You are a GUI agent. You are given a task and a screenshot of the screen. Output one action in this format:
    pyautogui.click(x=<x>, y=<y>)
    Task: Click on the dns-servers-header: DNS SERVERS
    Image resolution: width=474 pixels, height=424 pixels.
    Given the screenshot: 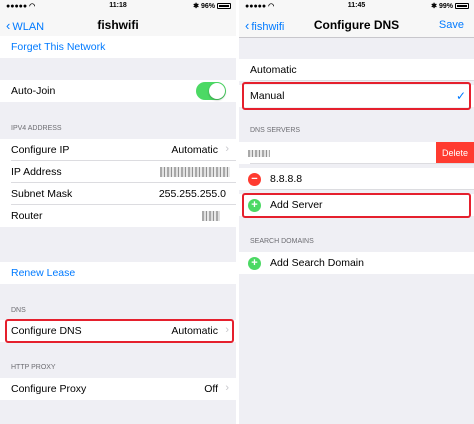 What is the action you would take?
    pyautogui.click(x=275, y=130)
    